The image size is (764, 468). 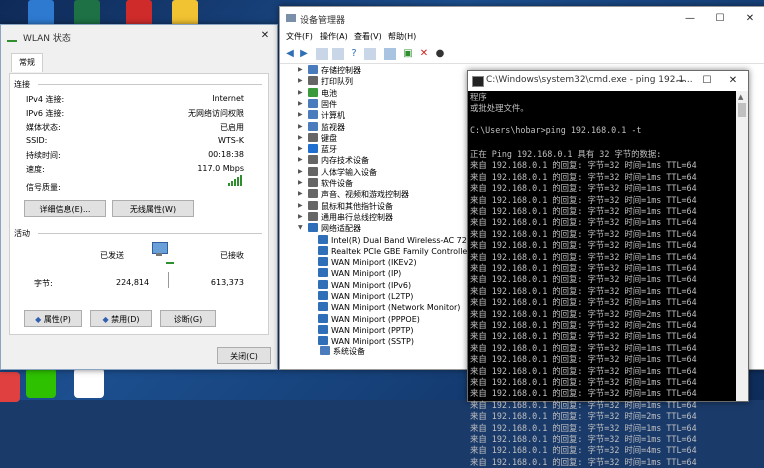 I want to click on red-app-icon, so click(x=10, y=387).